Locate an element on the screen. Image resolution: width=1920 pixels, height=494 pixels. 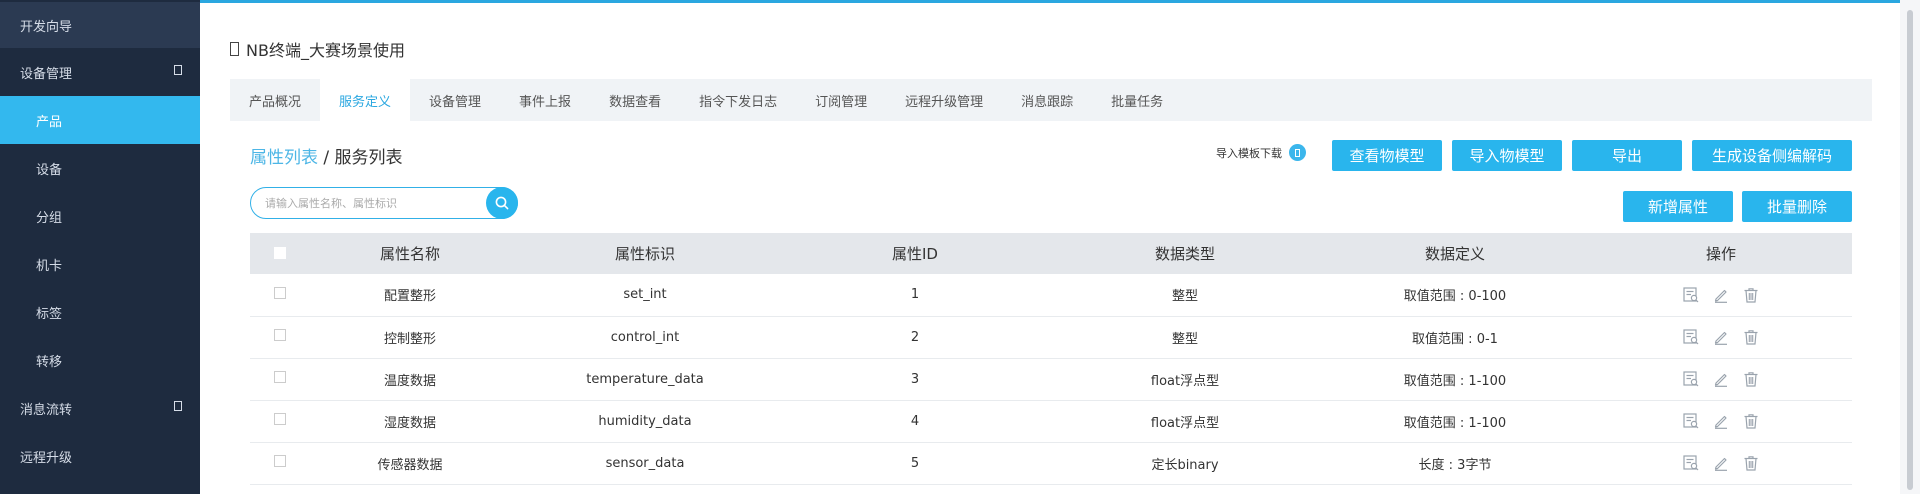
column-header-id: 属性ID is located at coordinates (915, 254).